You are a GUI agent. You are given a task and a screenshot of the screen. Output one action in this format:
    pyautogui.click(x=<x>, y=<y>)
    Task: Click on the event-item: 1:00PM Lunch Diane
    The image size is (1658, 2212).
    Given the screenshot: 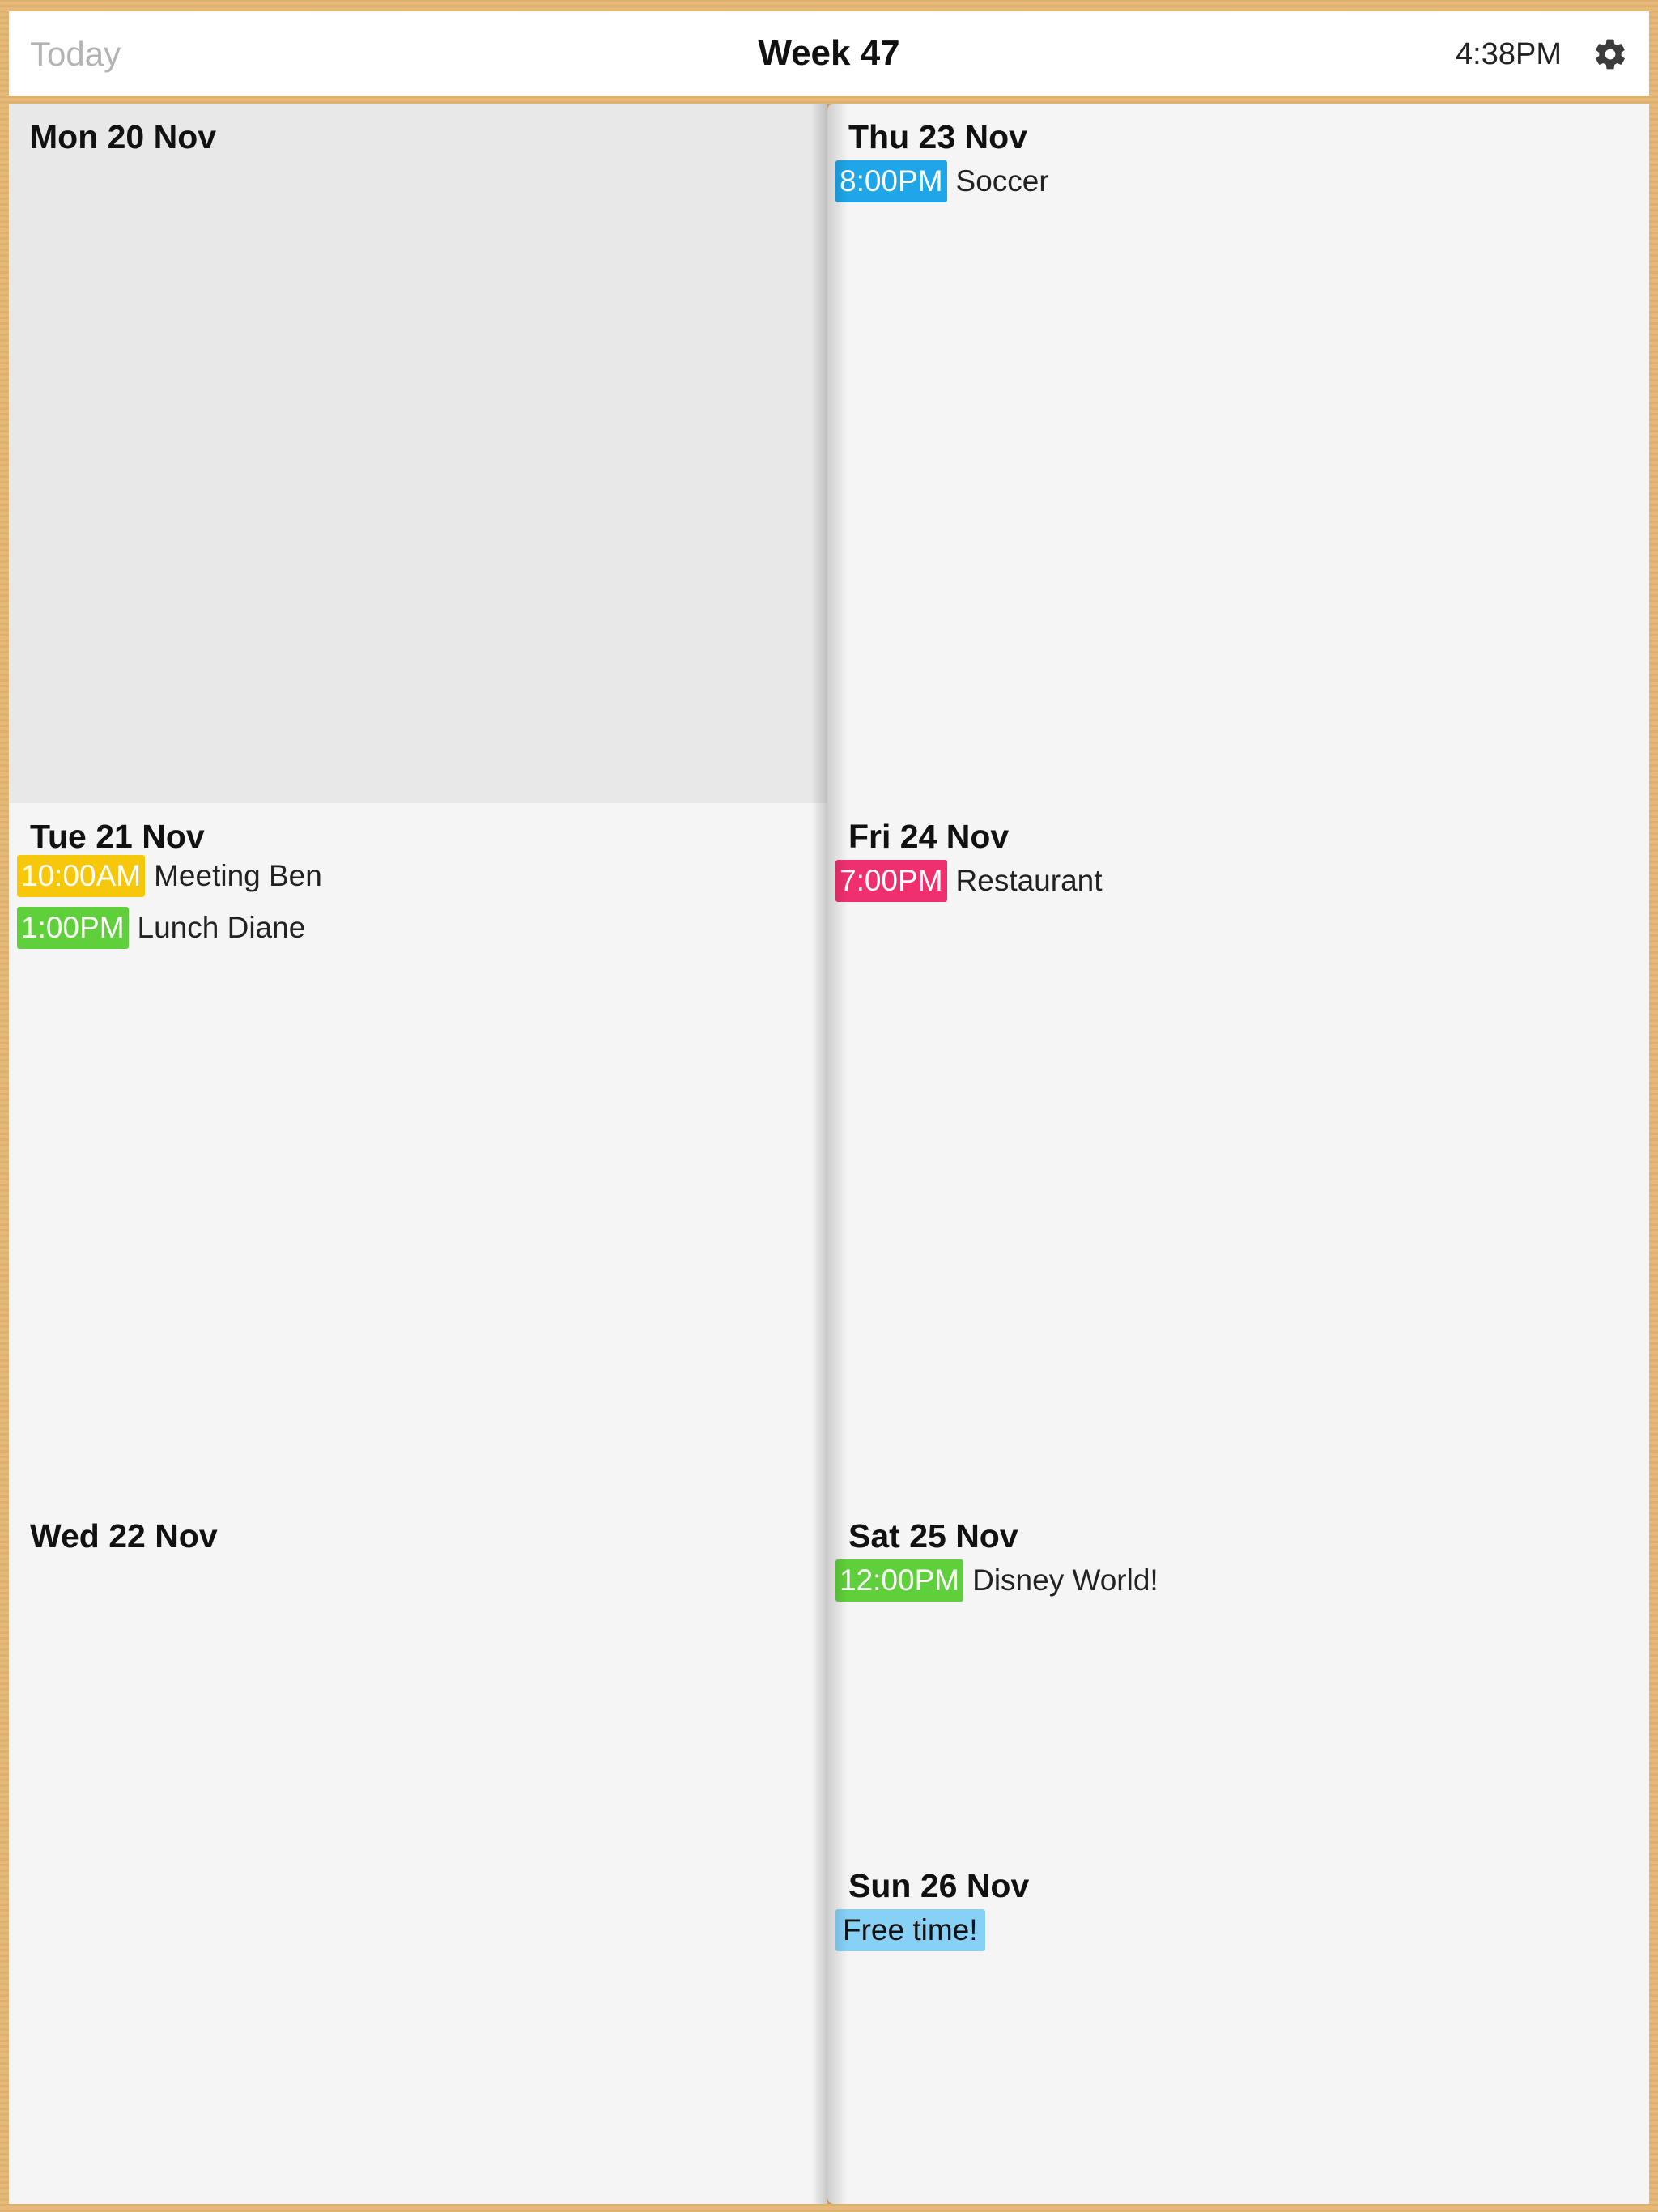 What is the action you would take?
    pyautogui.click(x=161, y=928)
    